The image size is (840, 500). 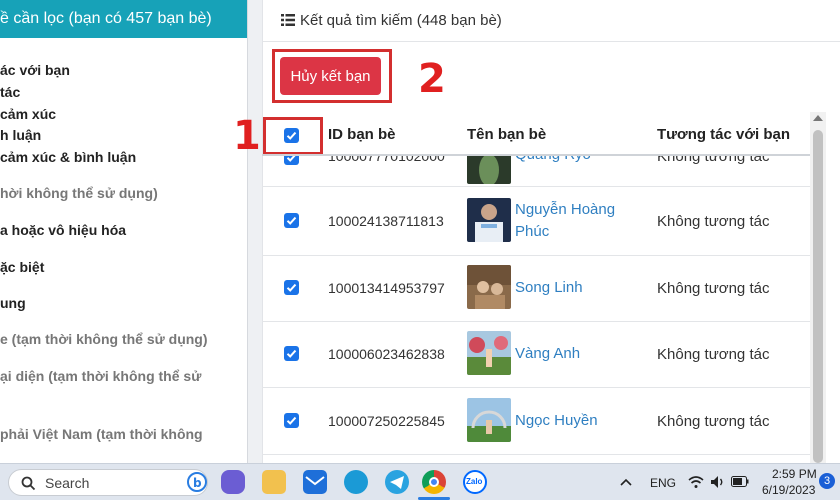 What do you see at coordinates (420, 481) in the screenshot?
I see `windows-taskbar: Search b Zalo ENG 2:59 PM 6/19/2023 3` at bounding box center [420, 481].